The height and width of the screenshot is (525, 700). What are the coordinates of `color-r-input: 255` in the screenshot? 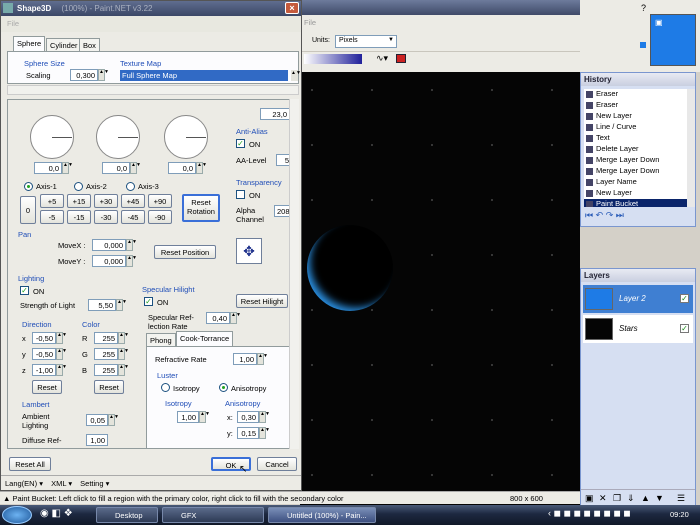 It's located at (106, 338).